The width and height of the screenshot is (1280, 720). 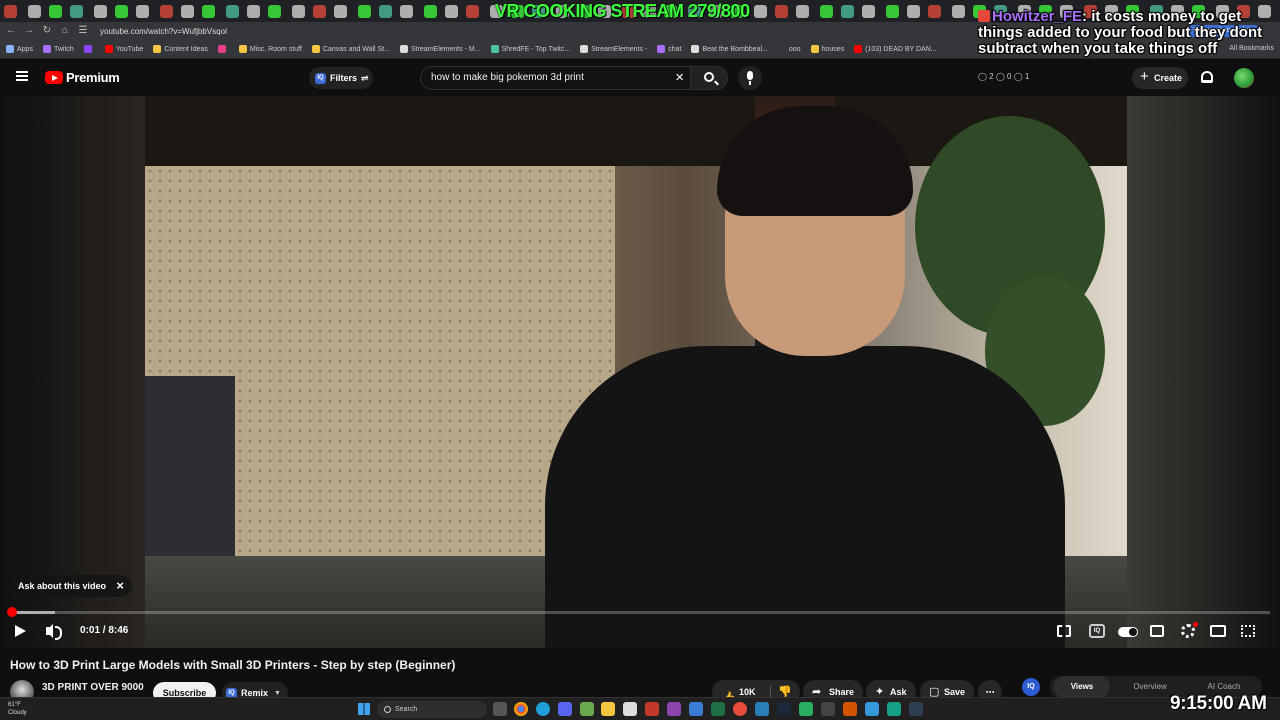 I want to click on progress-bar, so click(x=638, y=612).